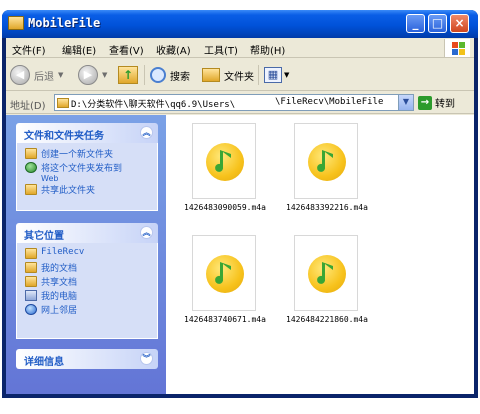  Describe the element at coordinates (146, 358) in the screenshot. I see `expand-chevron-icon: ︾` at that location.